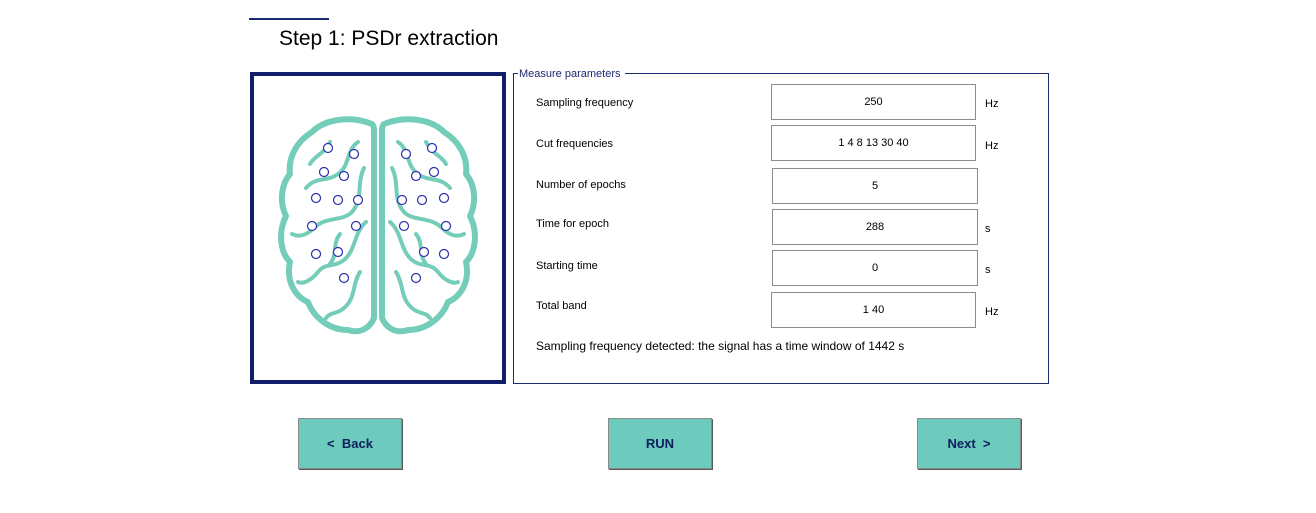 This screenshot has height=513, width=1316. Describe the element at coordinates (873, 310) in the screenshot. I see `total-band-field: 1 40` at that location.